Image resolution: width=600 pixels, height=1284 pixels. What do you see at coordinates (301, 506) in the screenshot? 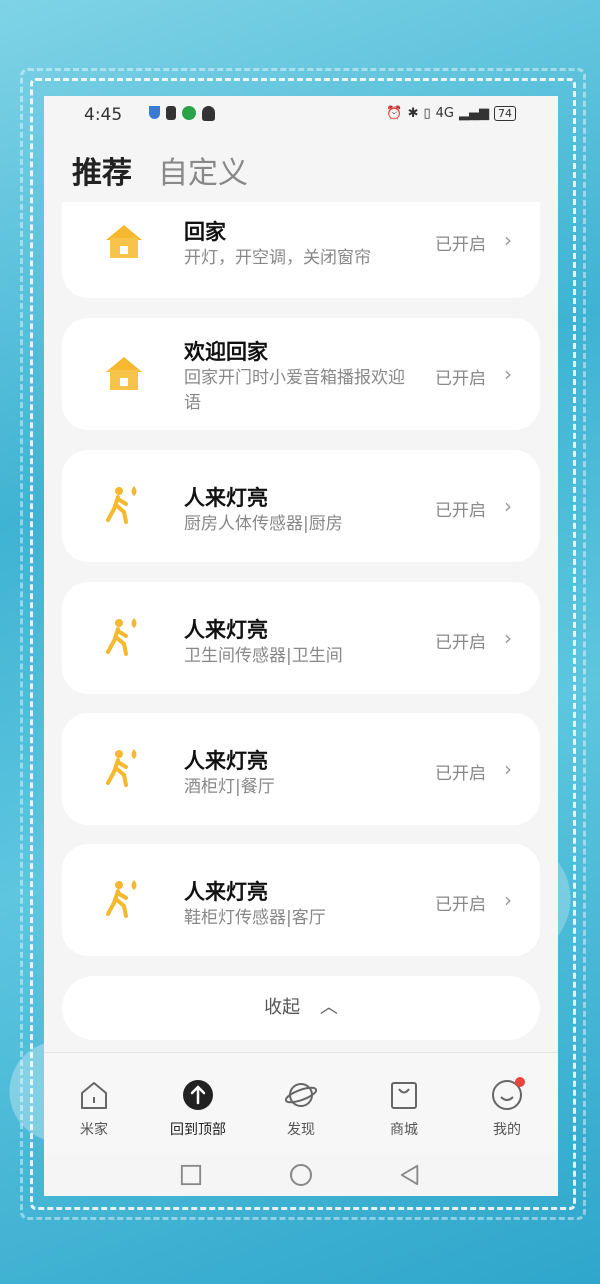
I see `scene-card: 人来灯亮 厨房人体传感器|厨房 已开启 ›` at bounding box center [301, 506].